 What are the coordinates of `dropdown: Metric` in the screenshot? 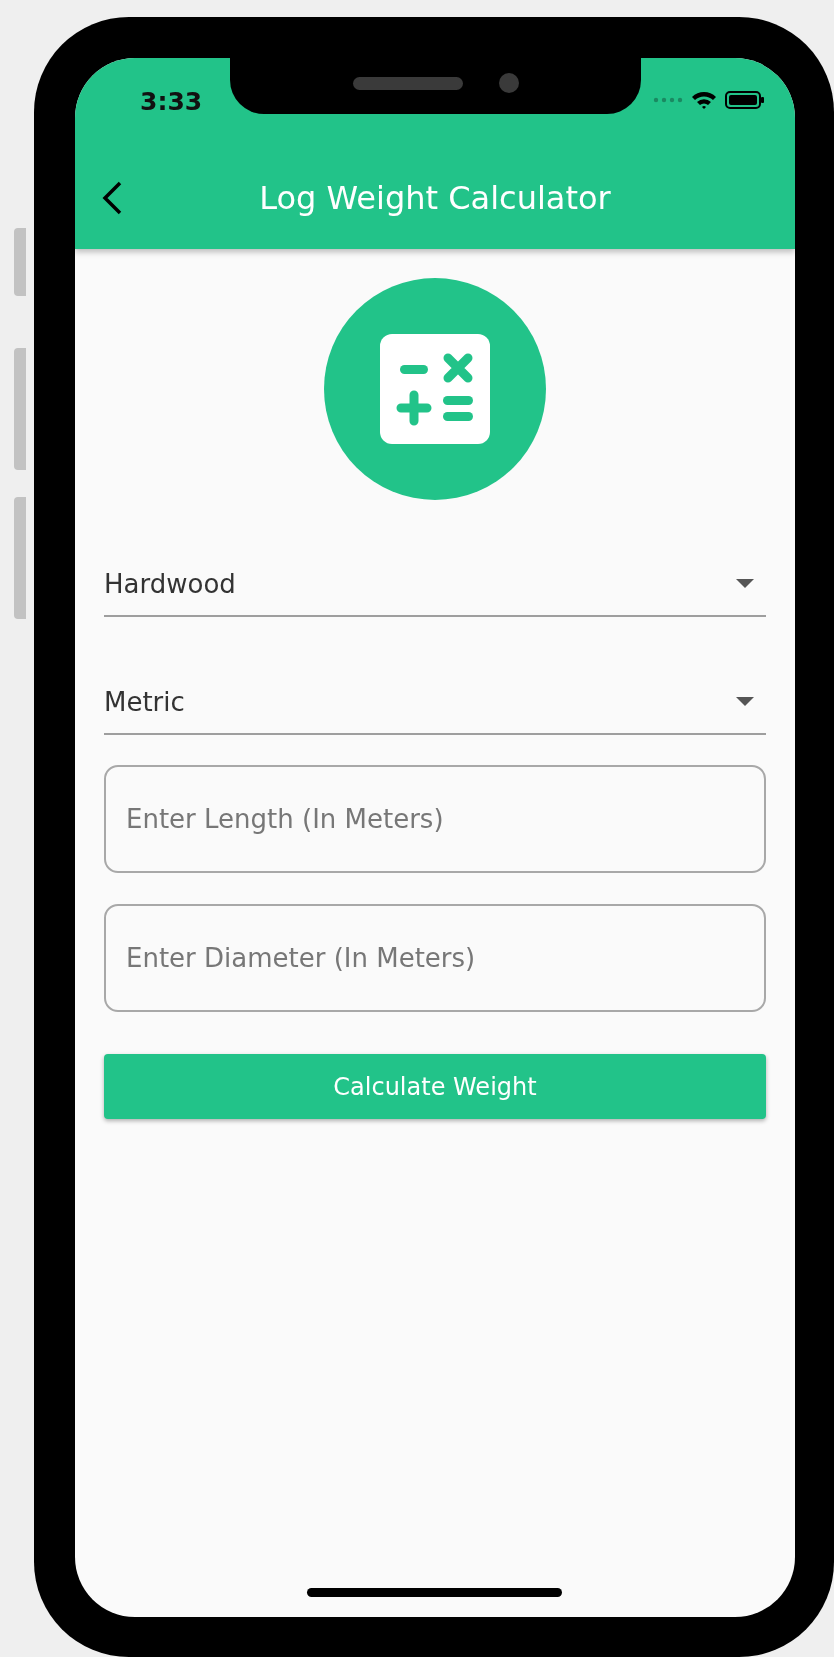 It's located at (435, 703).